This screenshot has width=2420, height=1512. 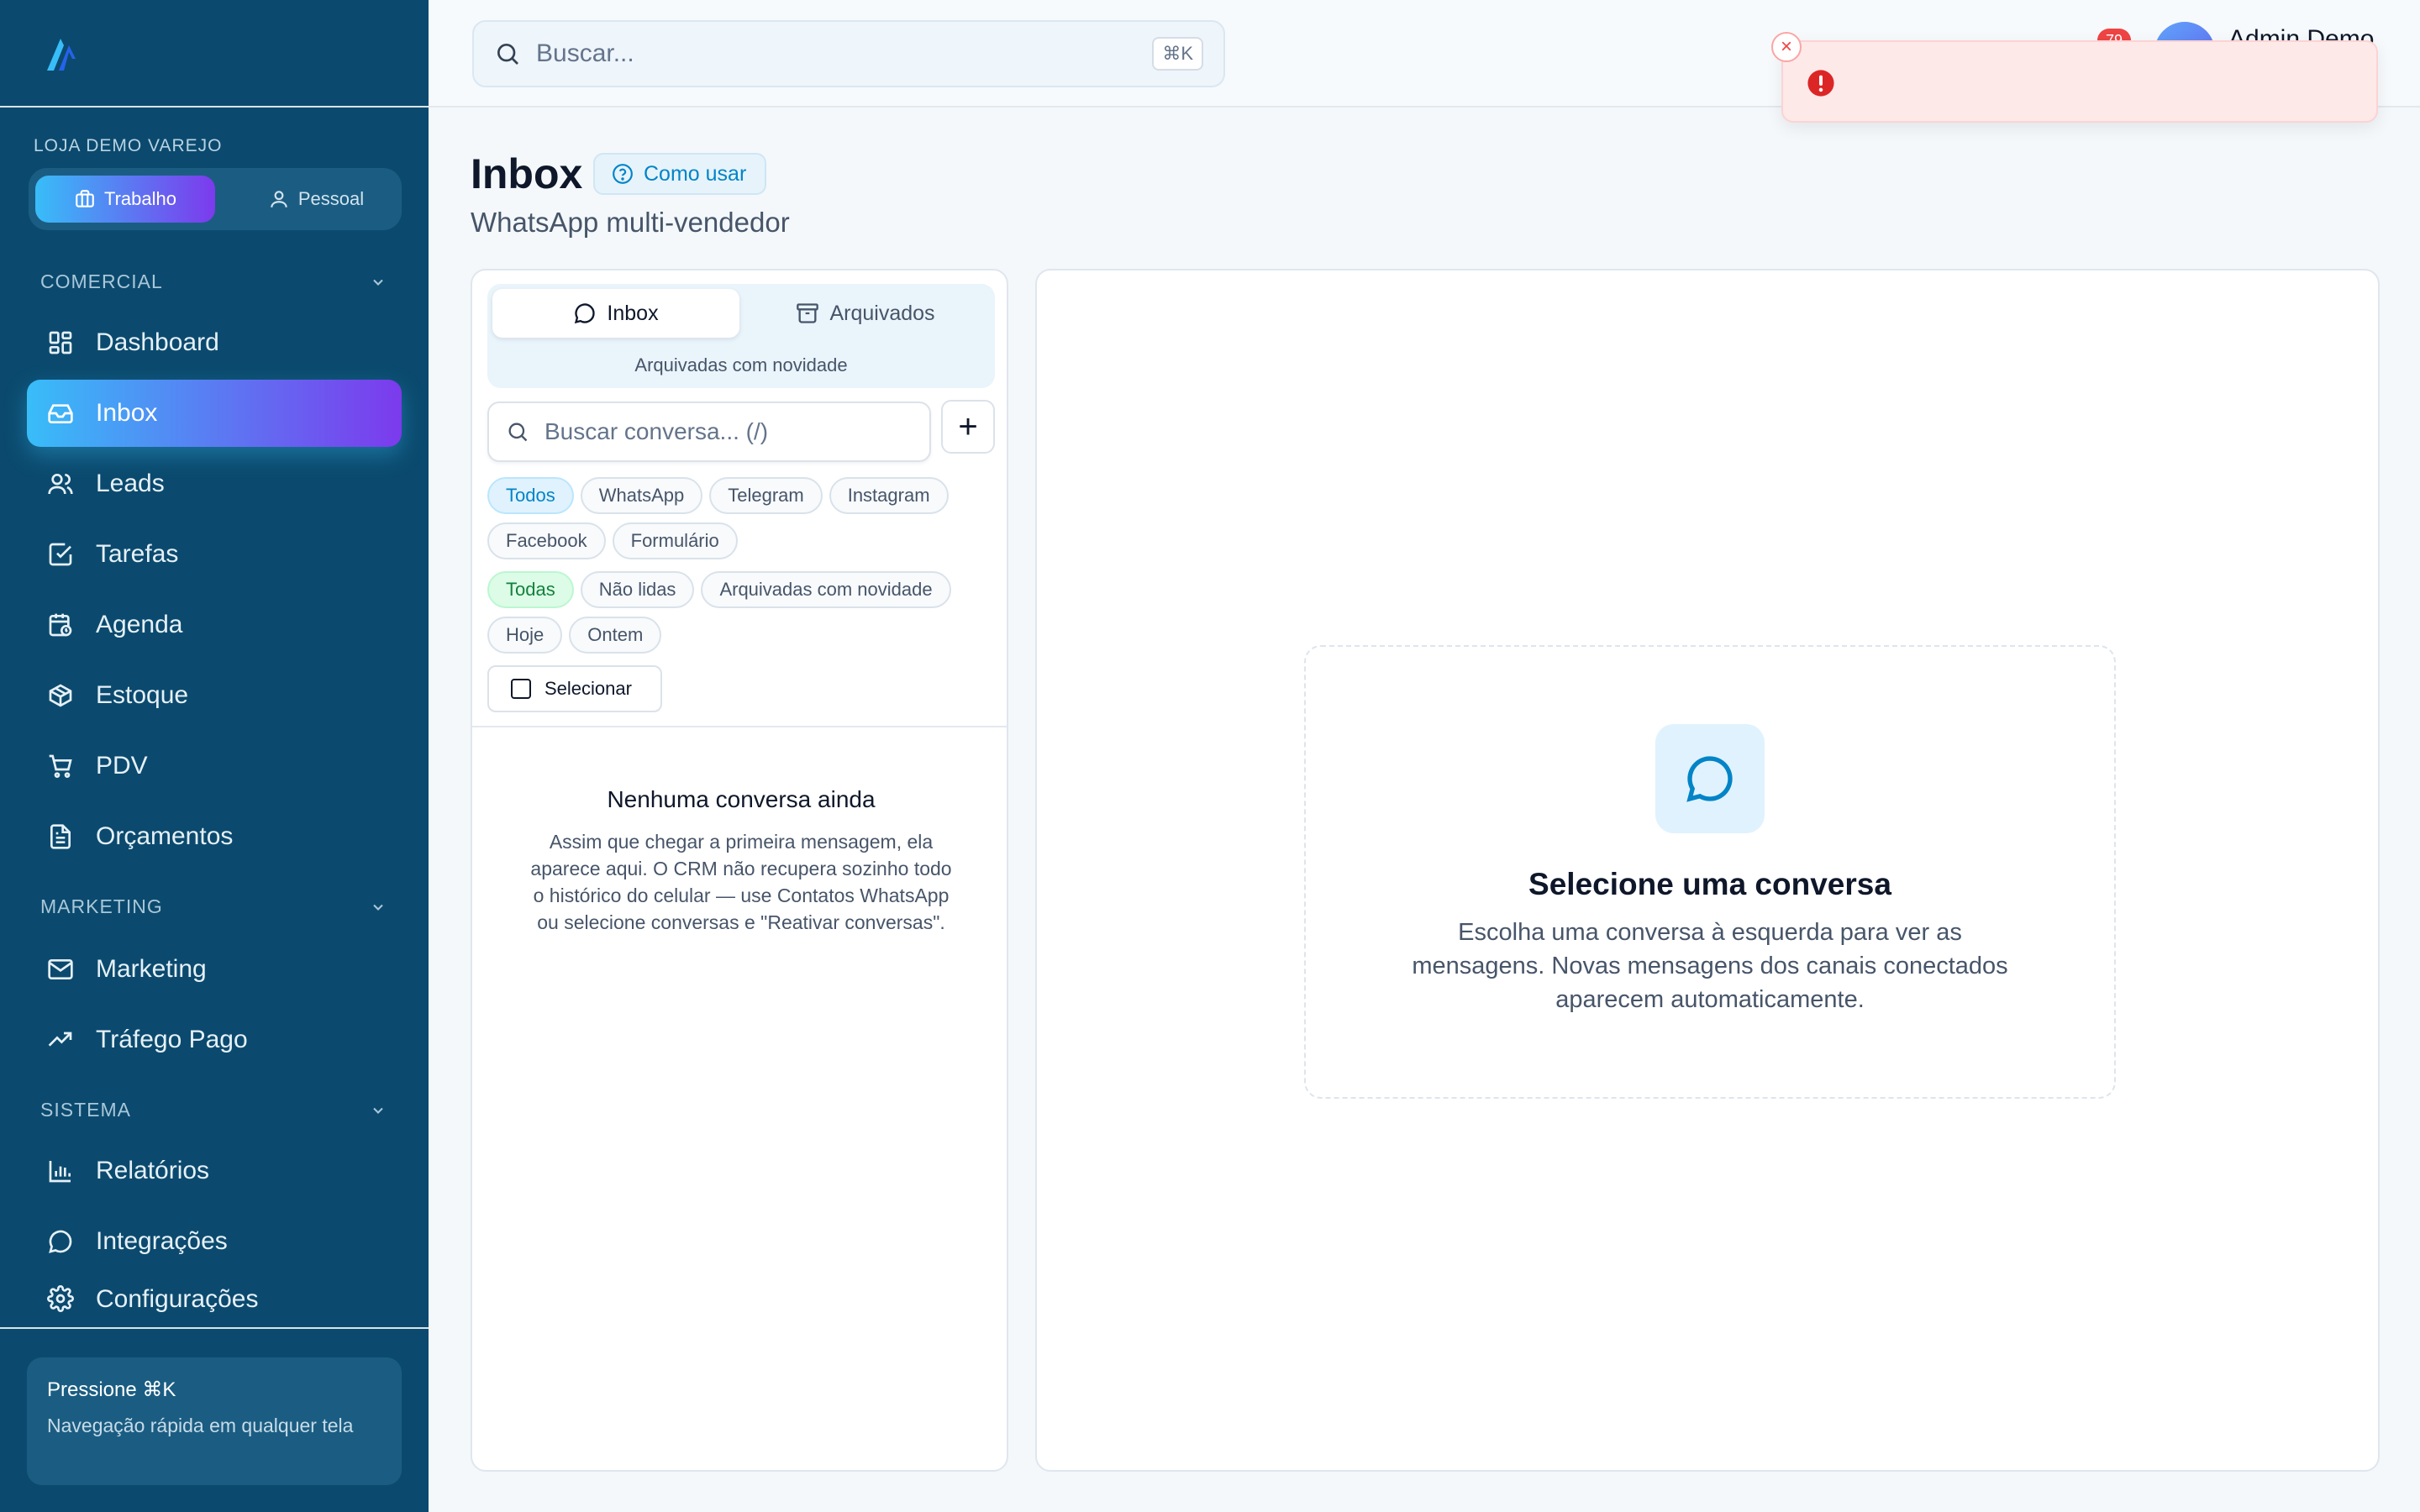 What do you see at coordinates (521, 689) in the screenshot?
I see `checkbox-icon` at bounding box center [521, 689].